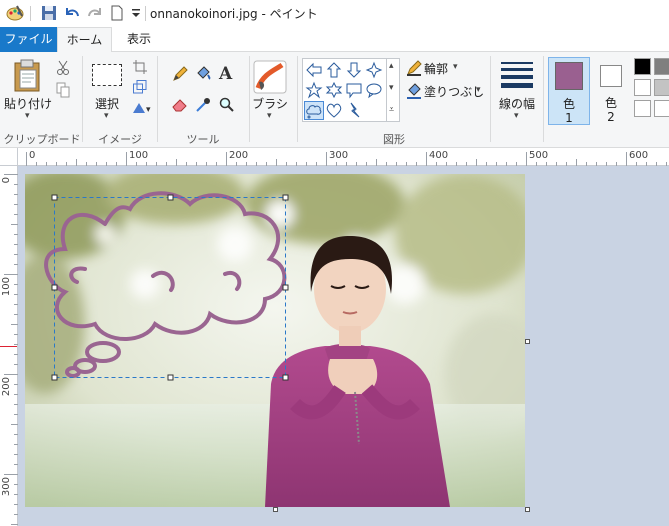 The width and height of the screenshot is (669, 526). Describe the element at coordinates (139, 155) in the screenshot. I see `ruler-label: 100` at that location.